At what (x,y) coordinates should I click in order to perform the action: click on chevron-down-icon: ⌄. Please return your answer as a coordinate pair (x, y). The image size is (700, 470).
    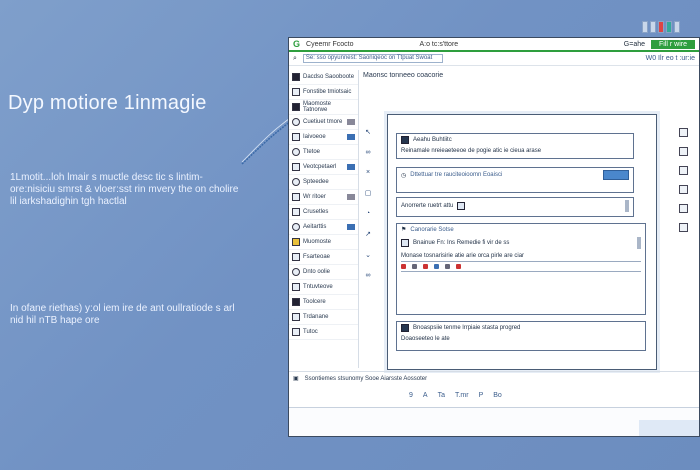
    Looking at the image, I should click on (368, 255).